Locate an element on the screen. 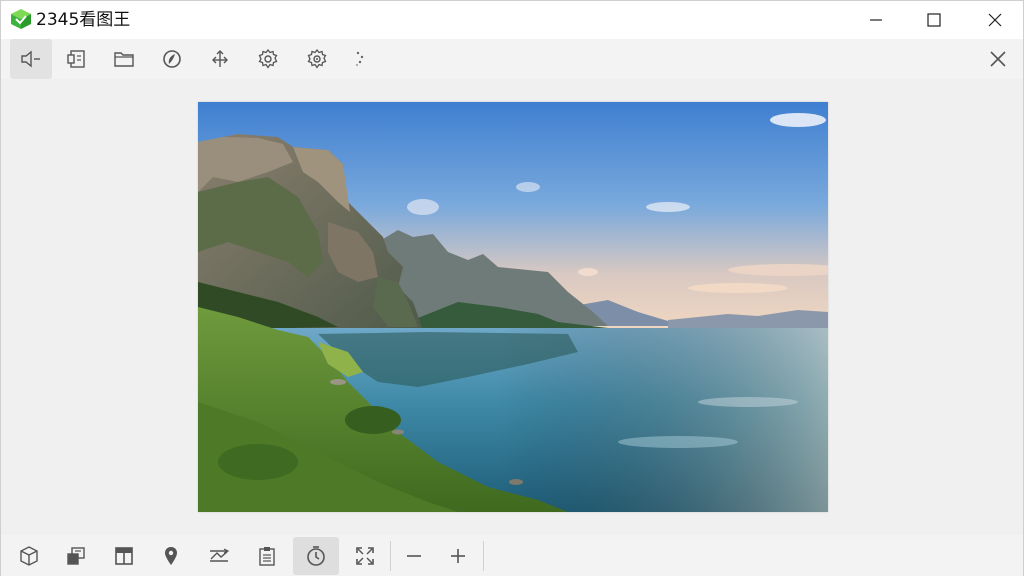  advanced-settings-icon is located at coordinates (317, 58).